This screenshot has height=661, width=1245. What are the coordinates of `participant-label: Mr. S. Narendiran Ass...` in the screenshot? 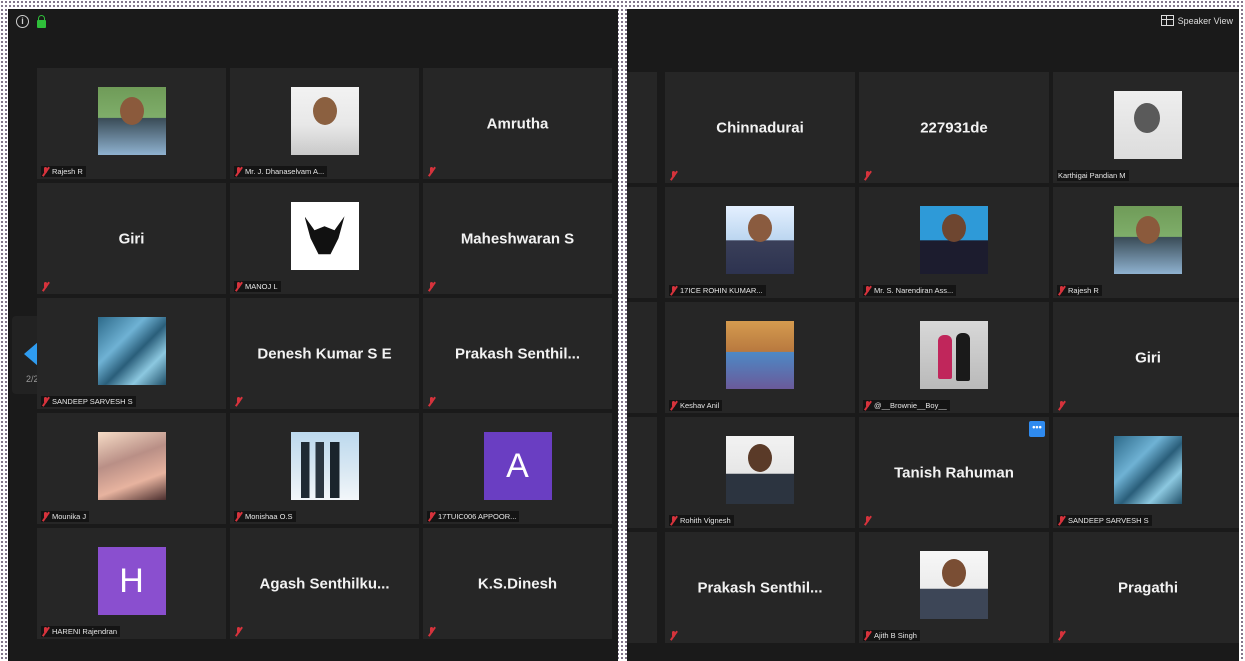 It's located at (910, 290).